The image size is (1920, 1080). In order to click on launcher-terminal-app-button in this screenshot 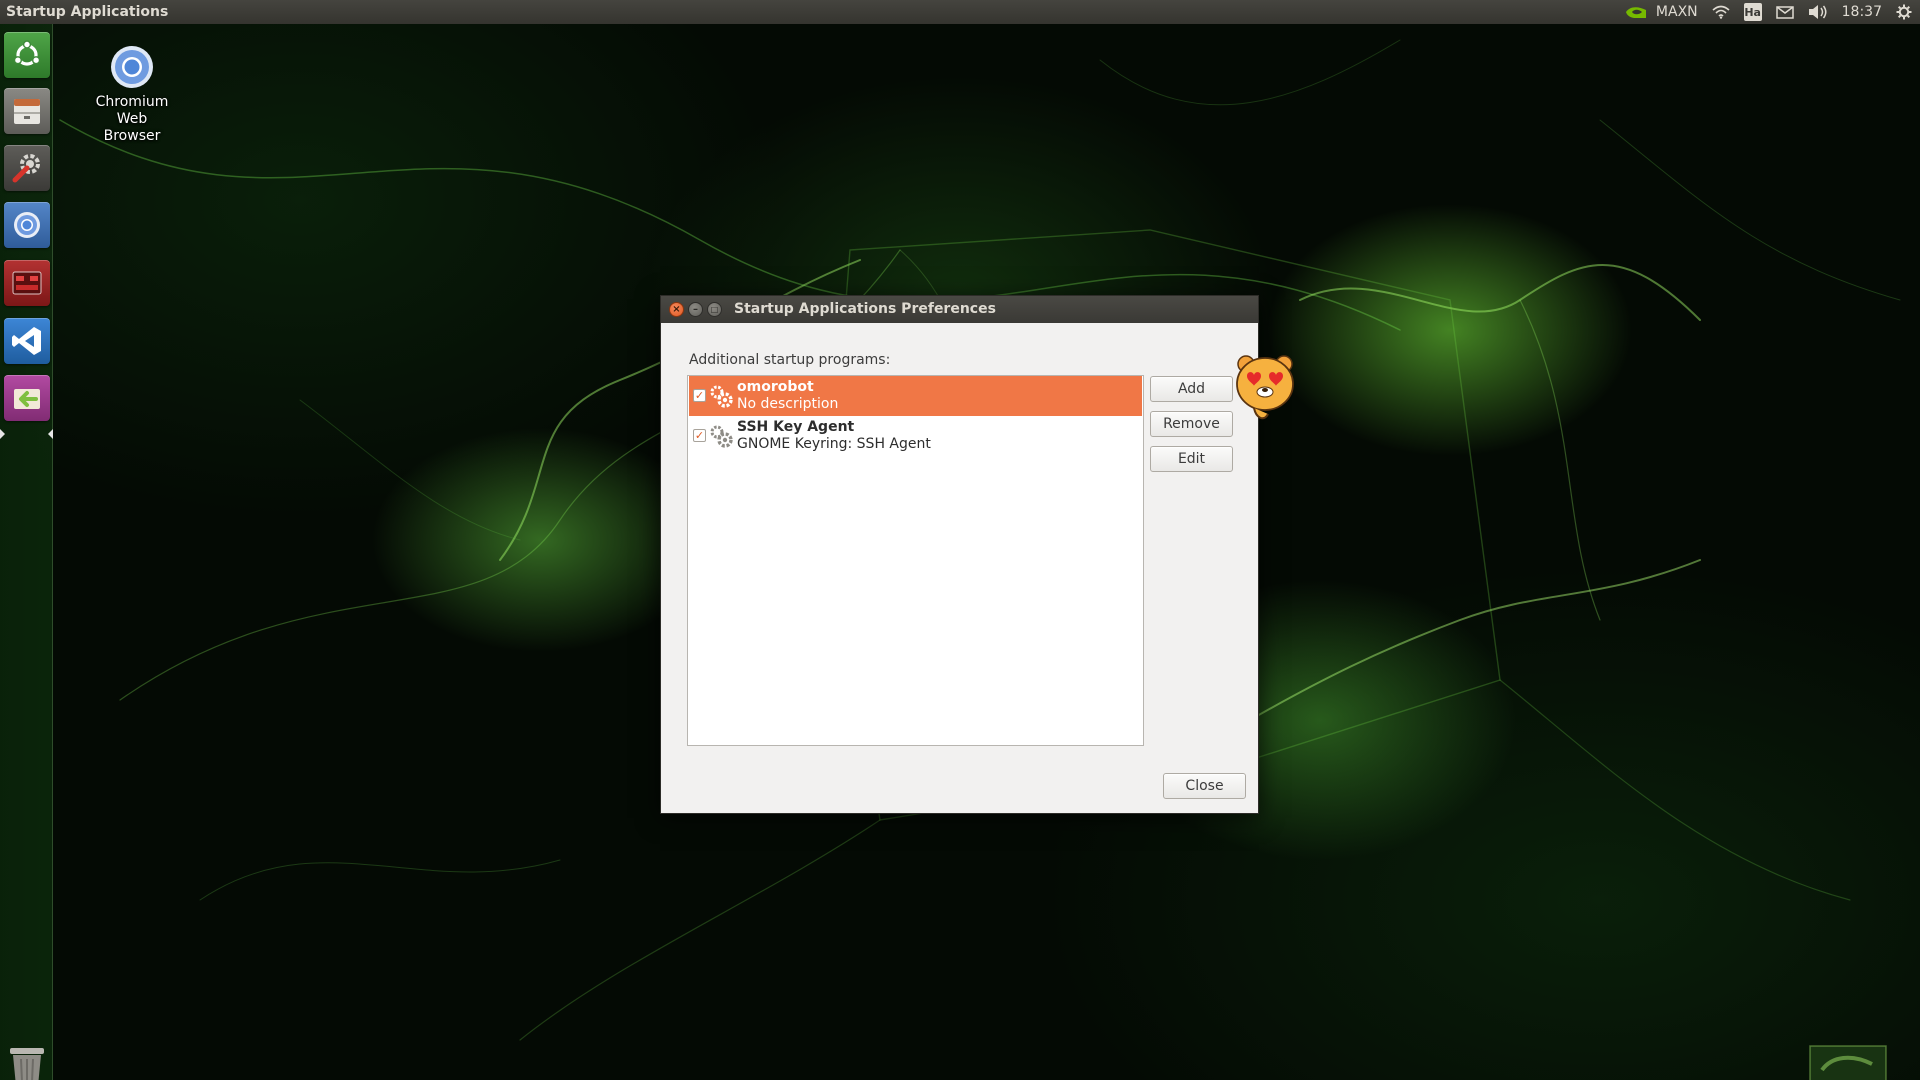, I will do `click(27, 283)`.